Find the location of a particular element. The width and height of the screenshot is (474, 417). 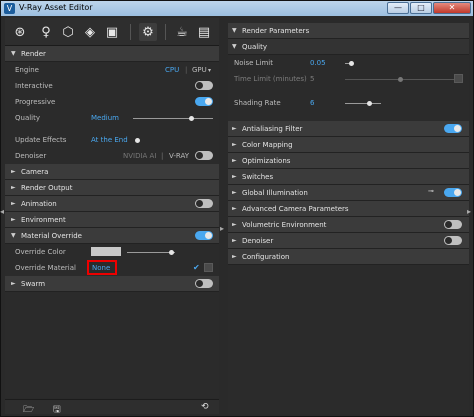

quality-slider-knob is located at coordinates (191, 118).